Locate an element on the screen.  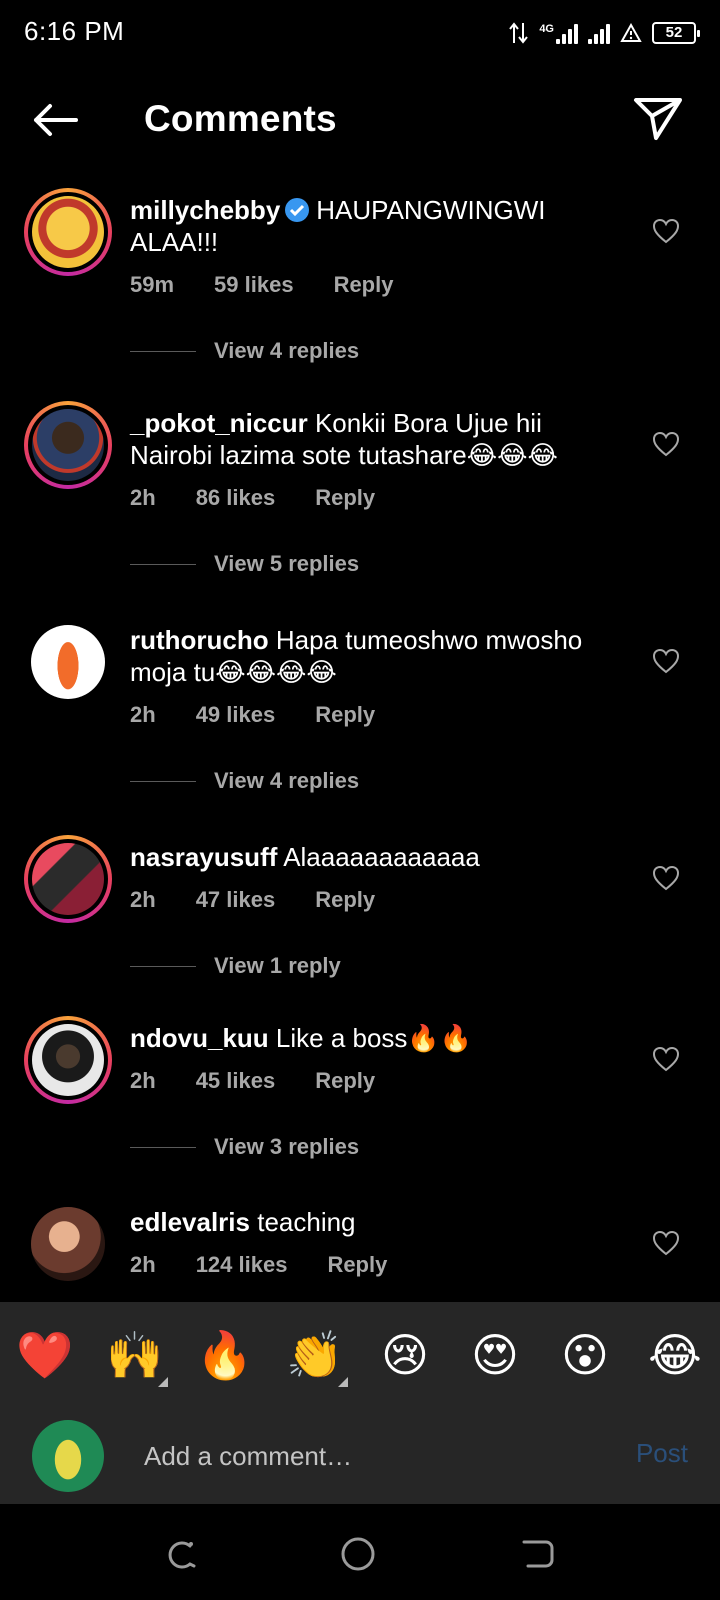
view-replies-label: View 3 replies is located at coordinates (287, 1146).